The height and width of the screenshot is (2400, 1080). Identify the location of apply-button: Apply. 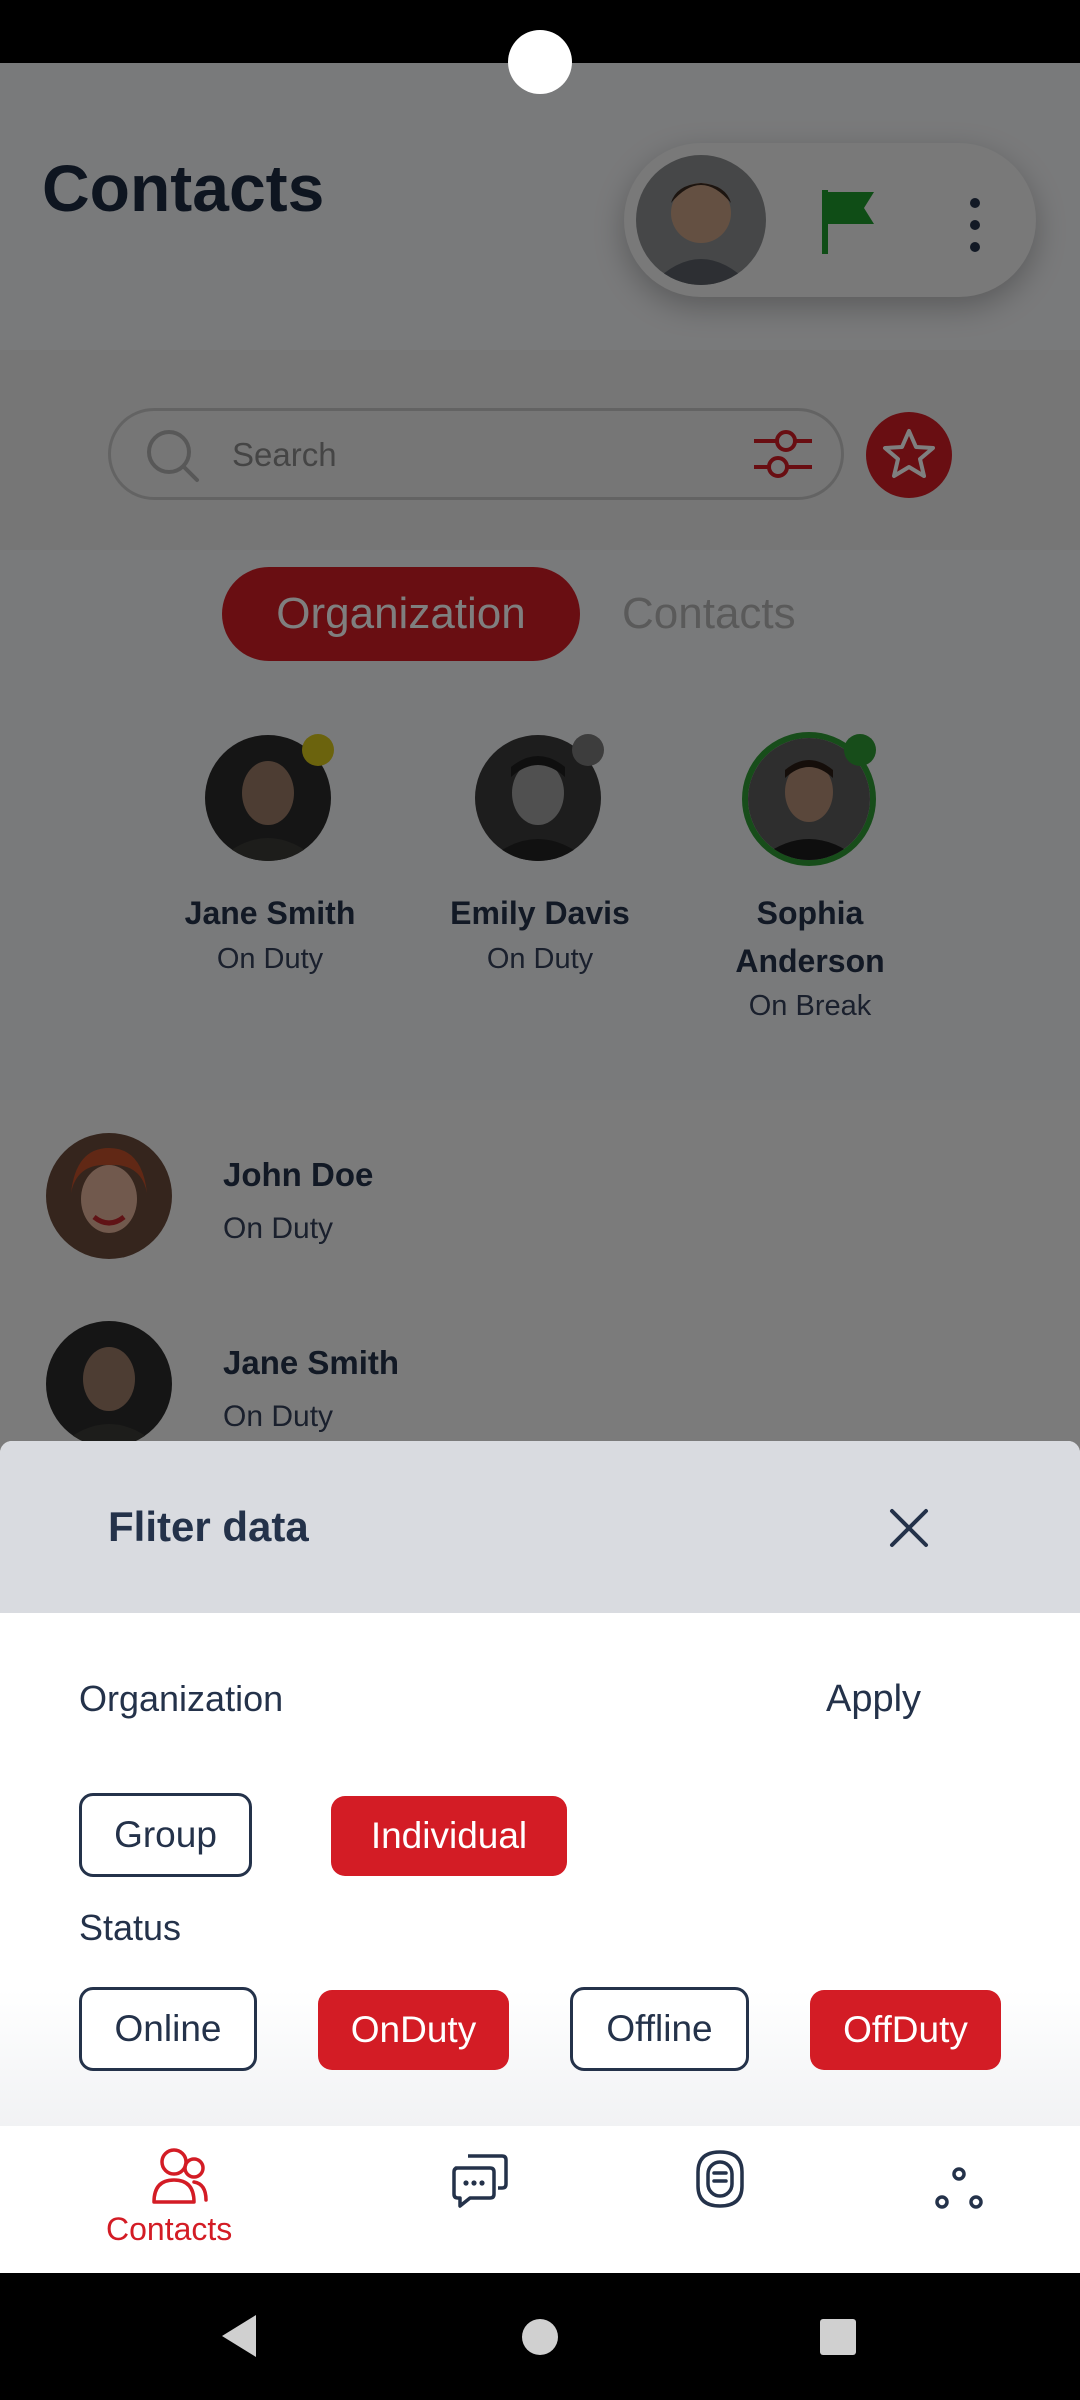
(873, 1699).